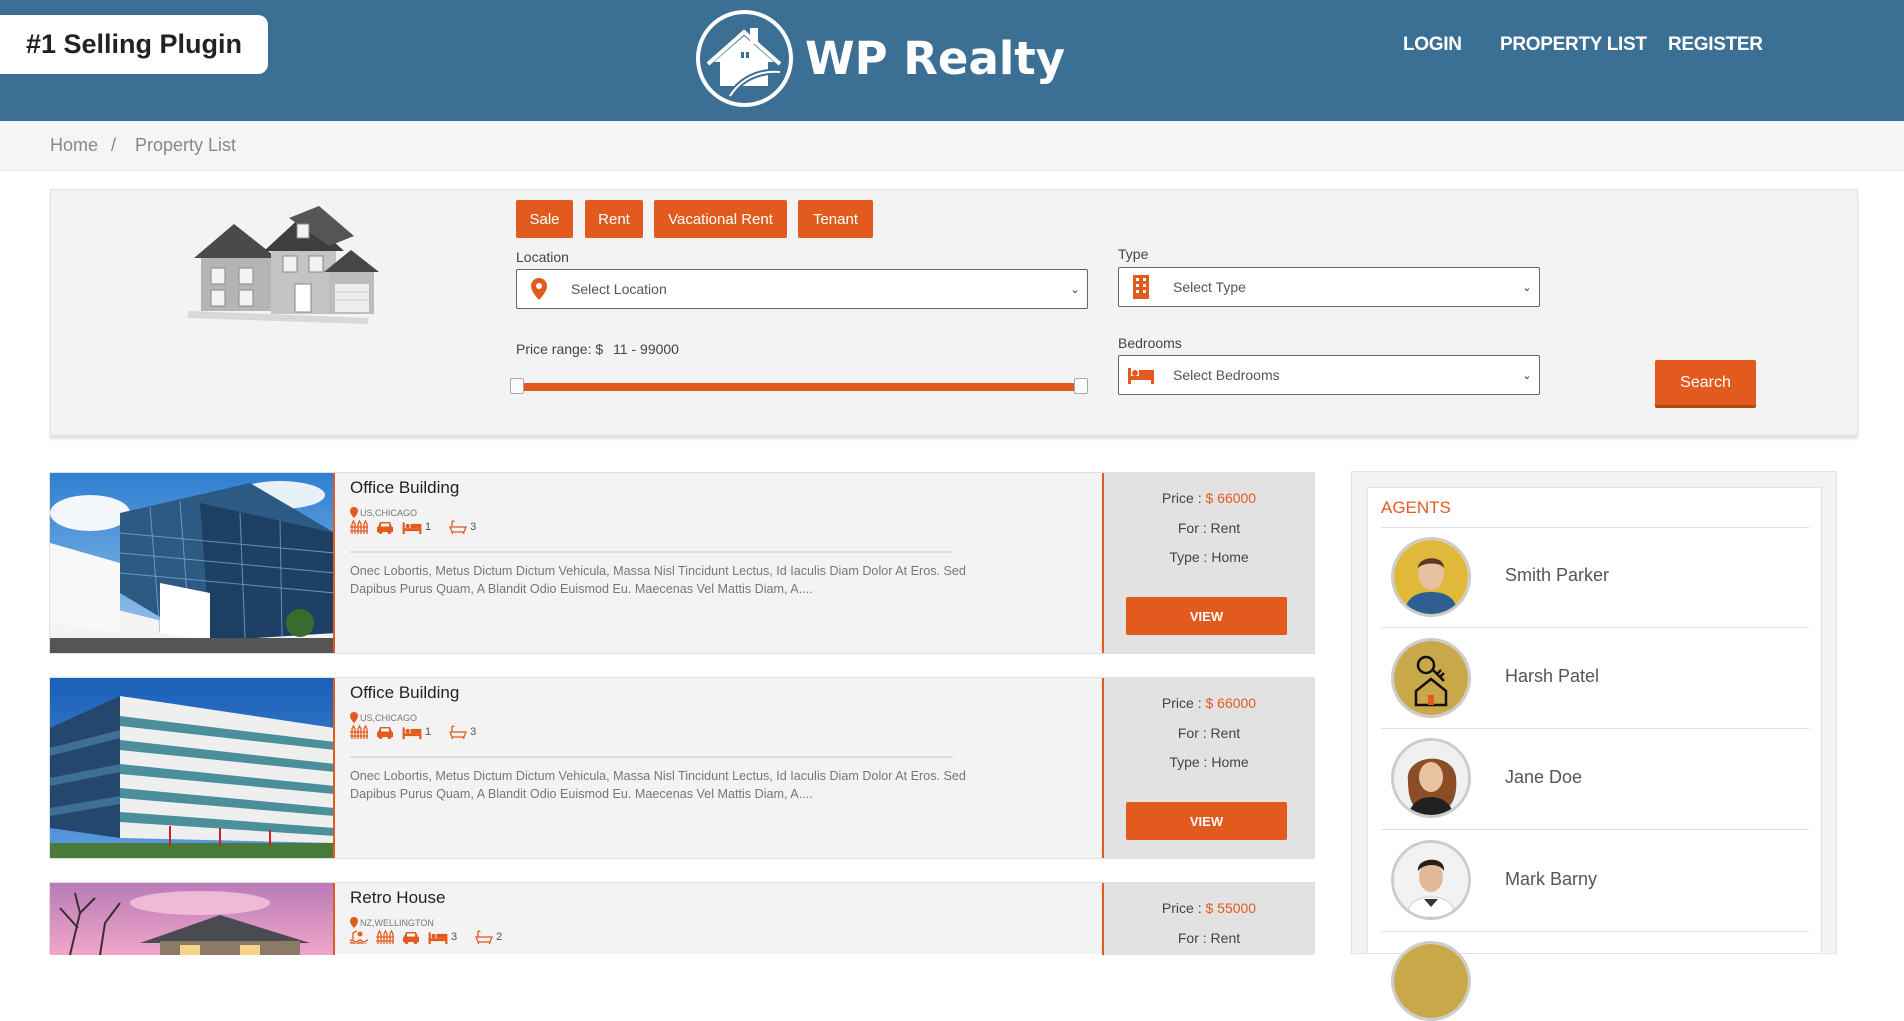 The width and height of the screenshot is (1904, 1021). I want to click on pool-icon, so click(359, 937).